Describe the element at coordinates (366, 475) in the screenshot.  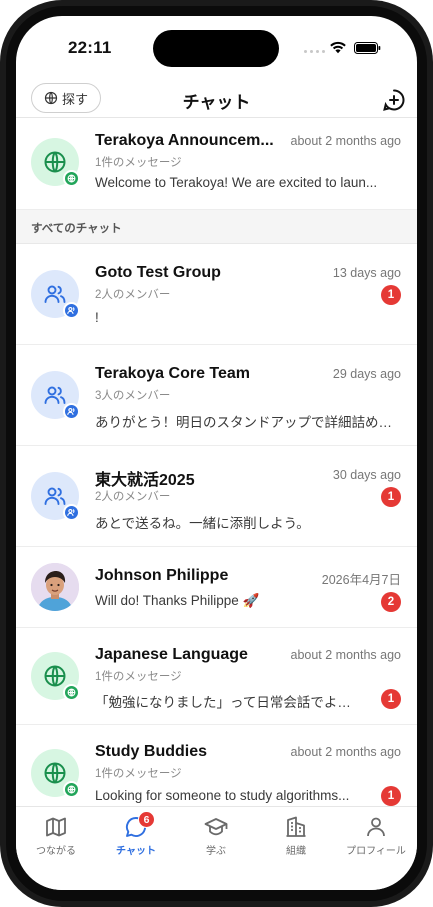
I see `chat-time: 30 days ago` at that location.